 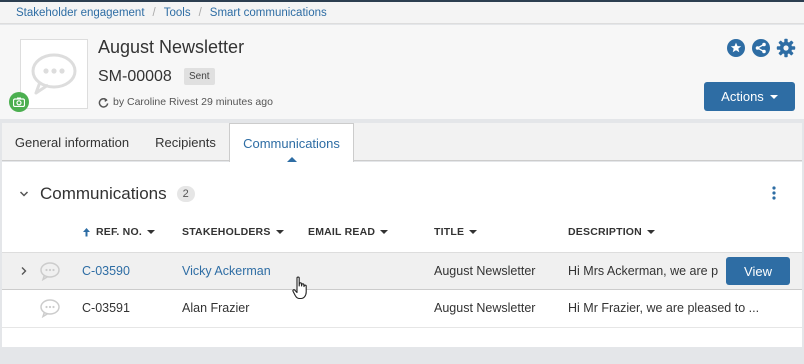 I want to click on count-badge: 2, so click(x=185, y=194).